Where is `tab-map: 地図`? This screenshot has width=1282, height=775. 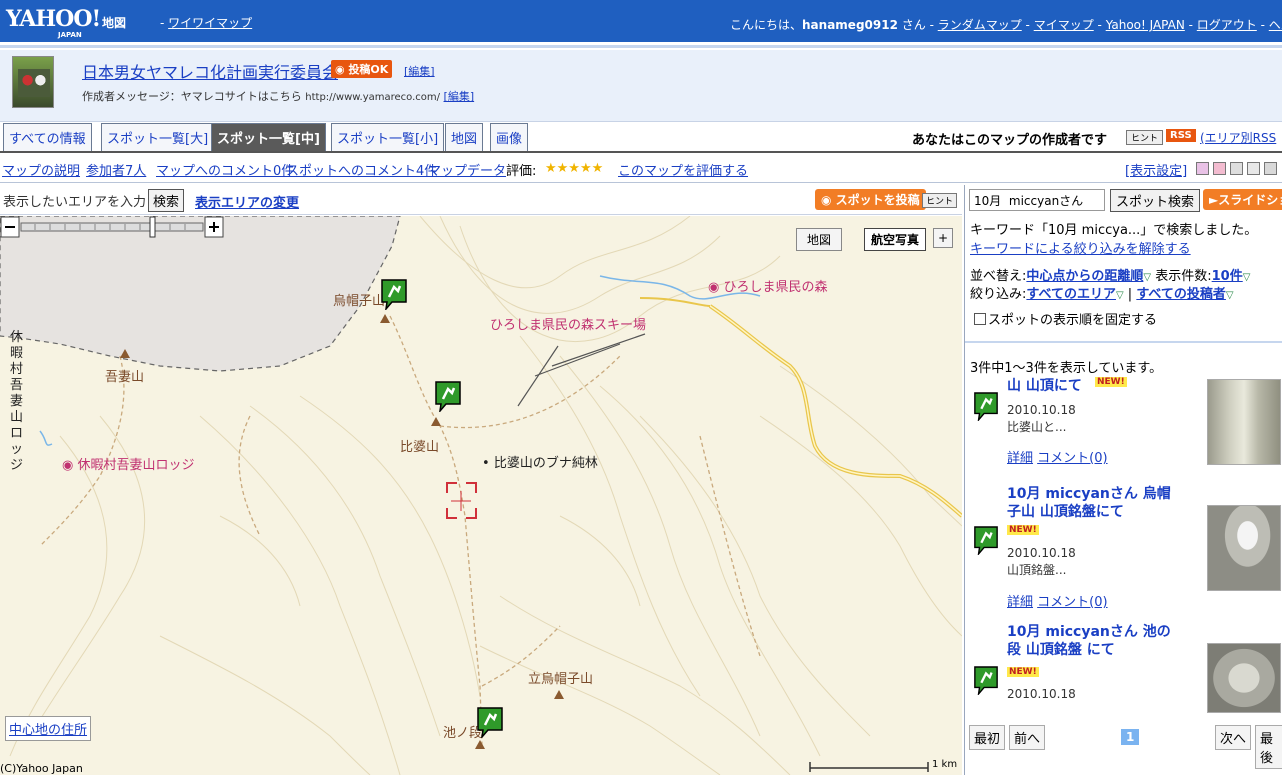
tab-map: 地図 is located at coordinates (464, 137).